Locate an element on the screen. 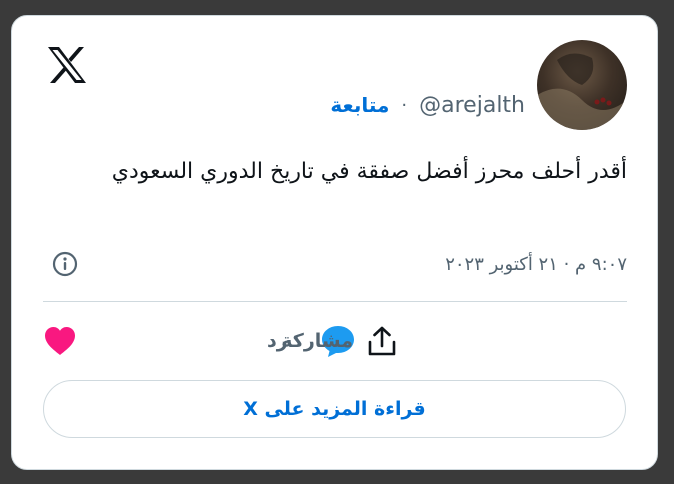 This screenshot has width=674, height=484. like-button is located at coordinates (60, 341).